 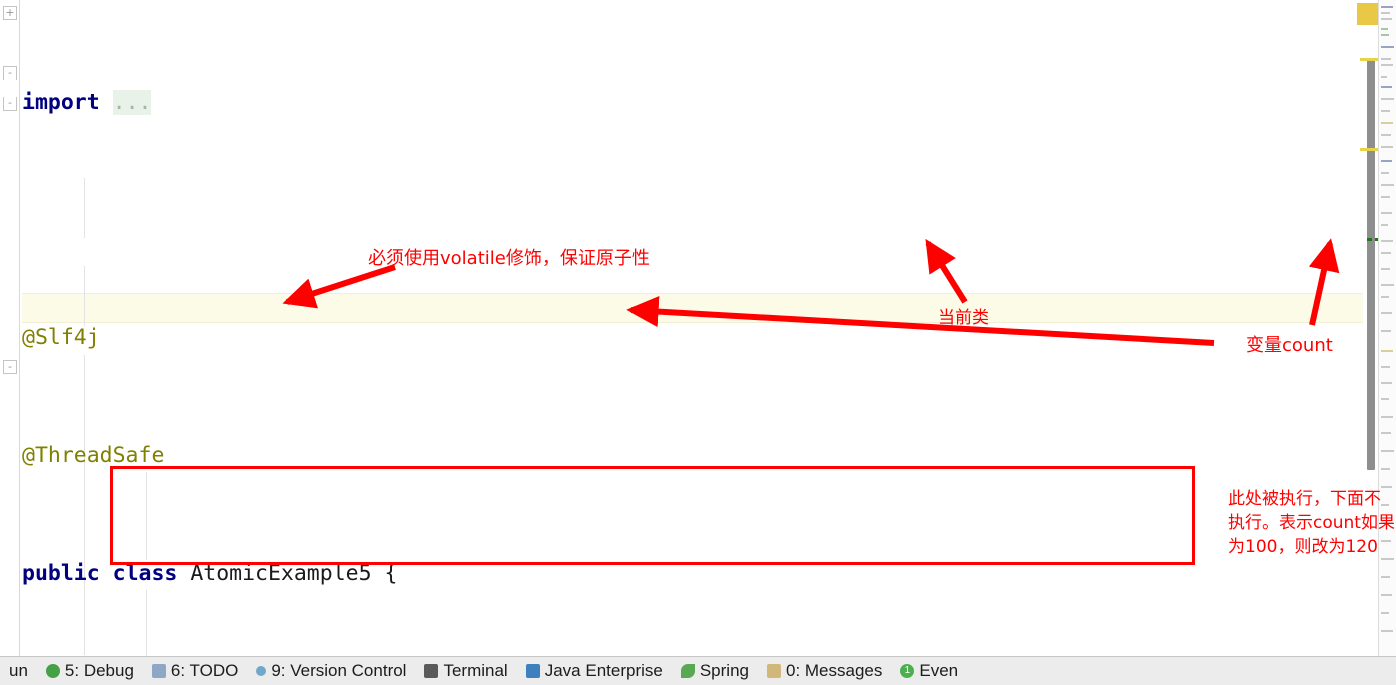 I want to click on event-icon: 1, so click(x=907, y=671).